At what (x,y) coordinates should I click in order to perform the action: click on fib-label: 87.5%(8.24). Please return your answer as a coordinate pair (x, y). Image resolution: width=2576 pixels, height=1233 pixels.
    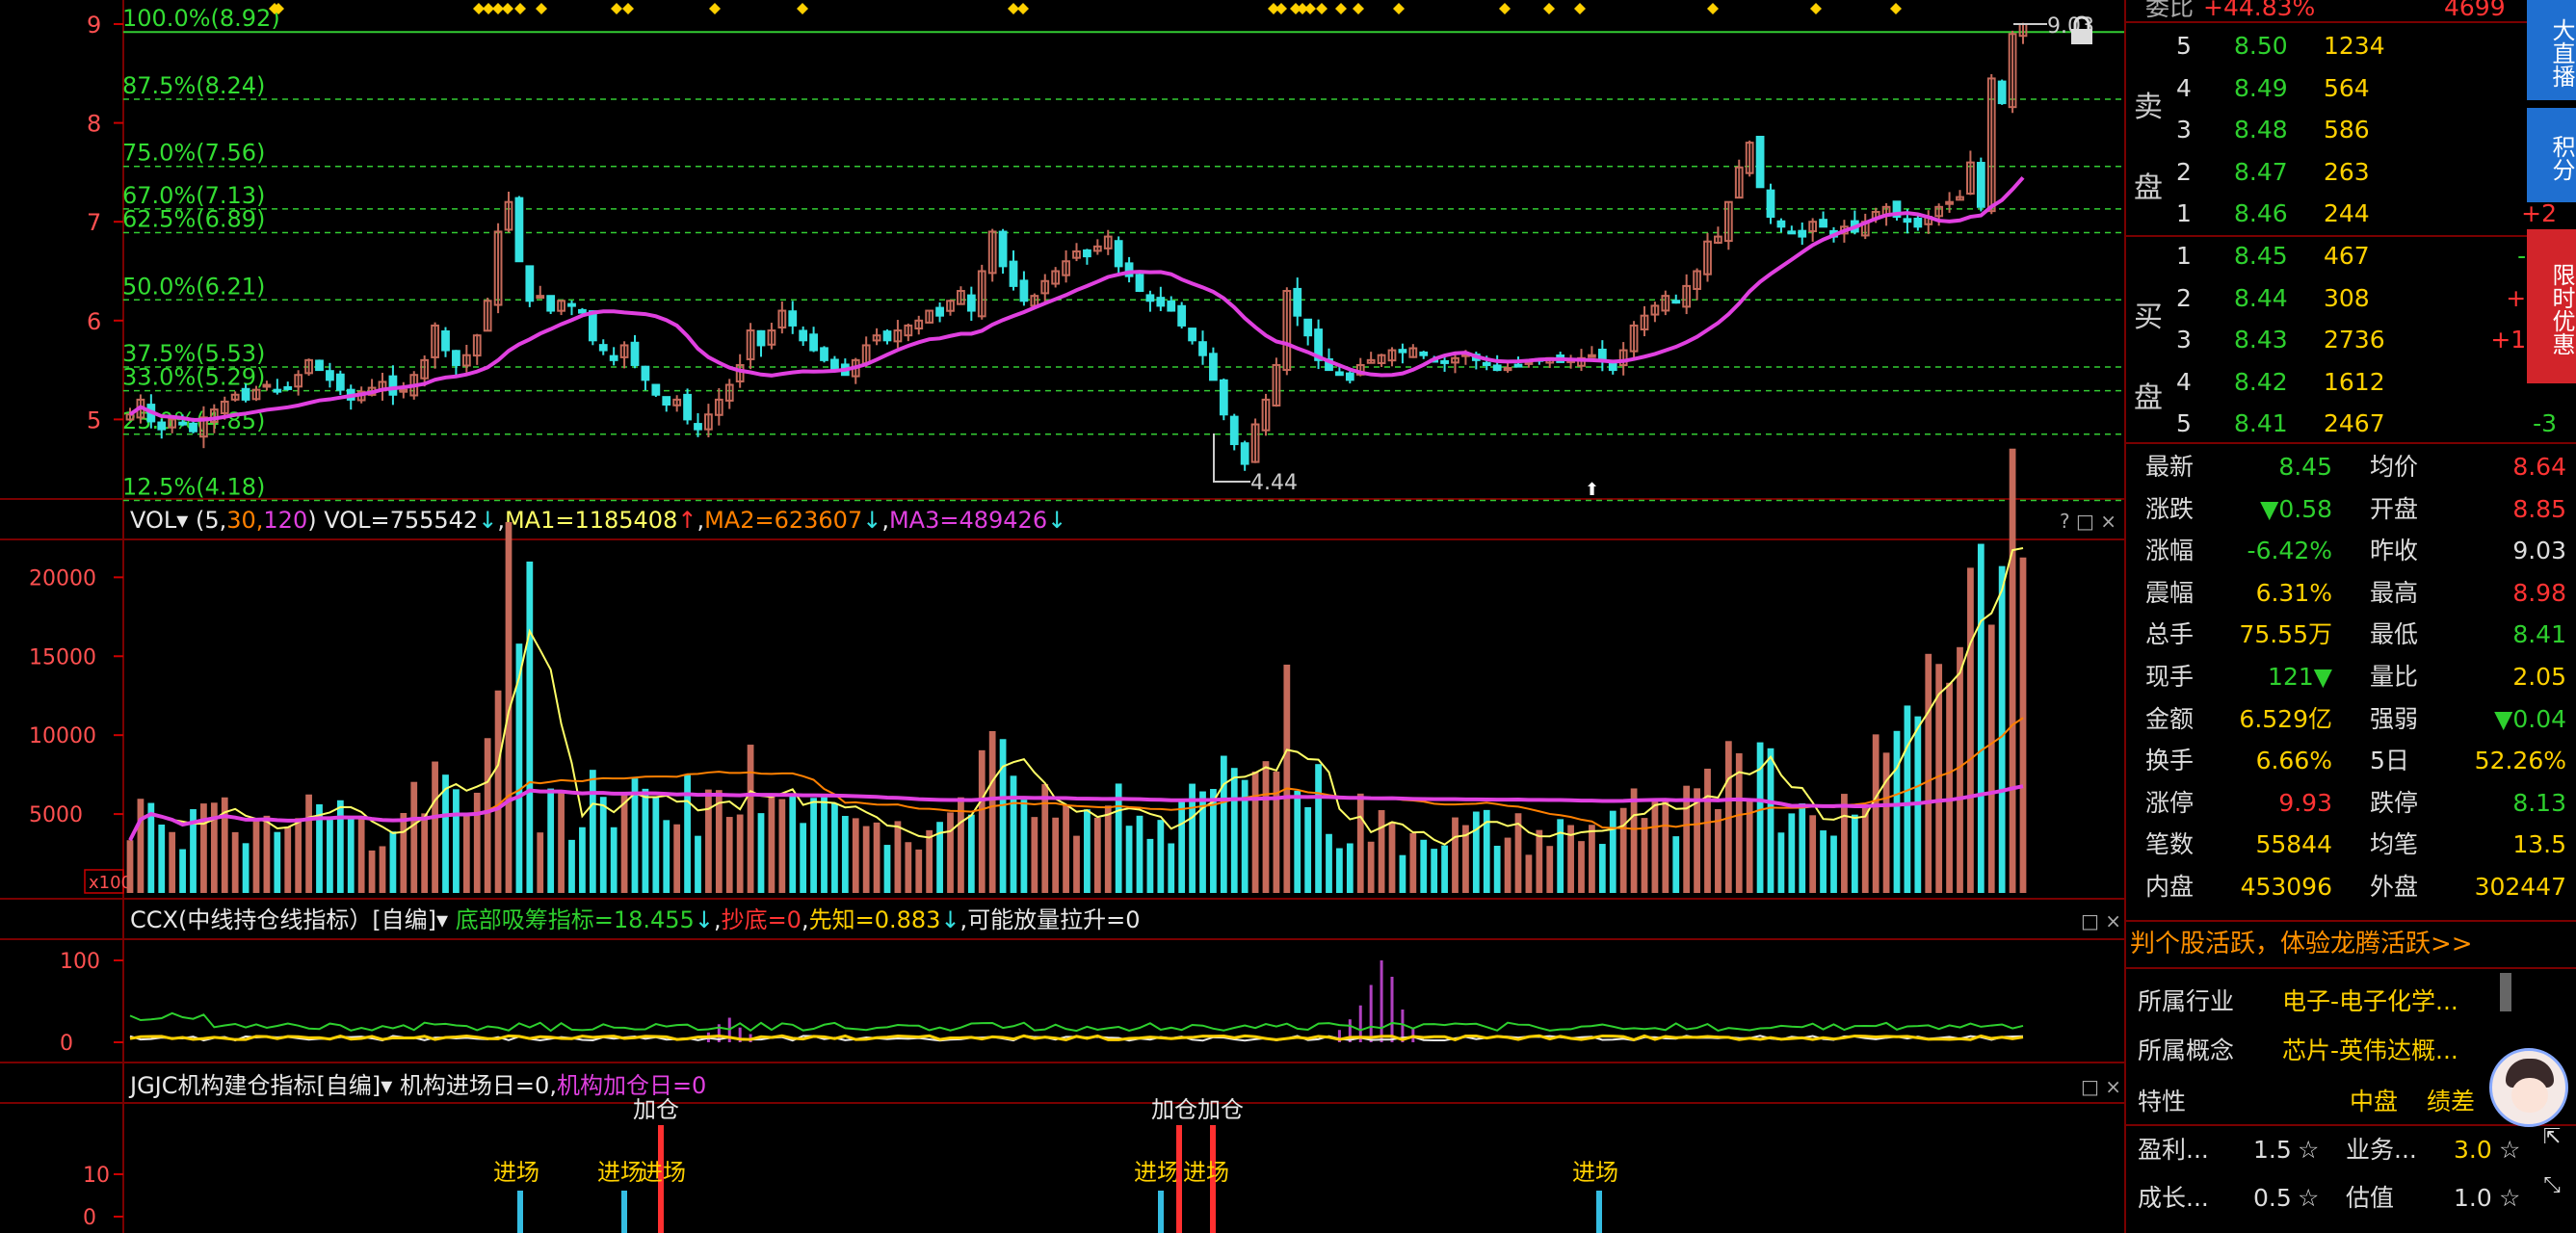
    Looking at the image, I should click on (194, 85).